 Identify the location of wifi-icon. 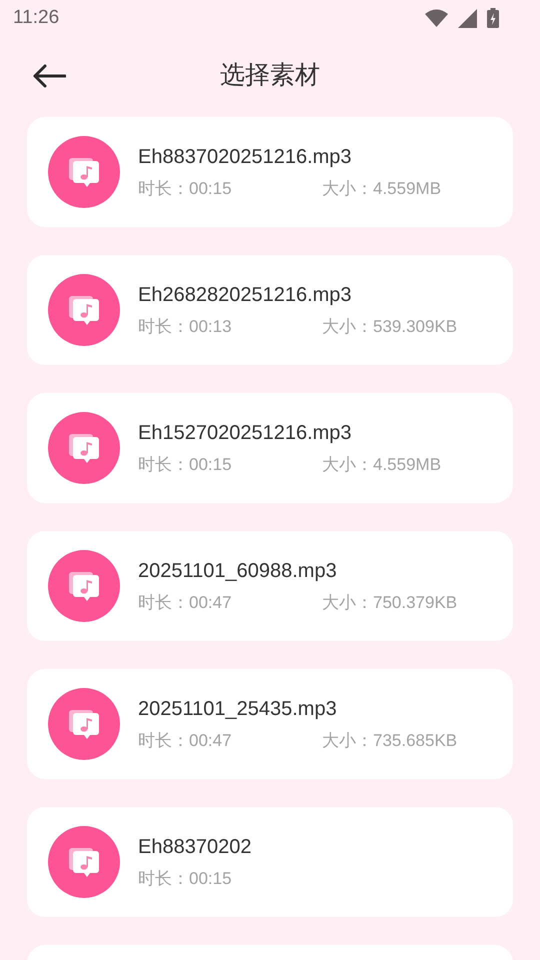
(436, 18).